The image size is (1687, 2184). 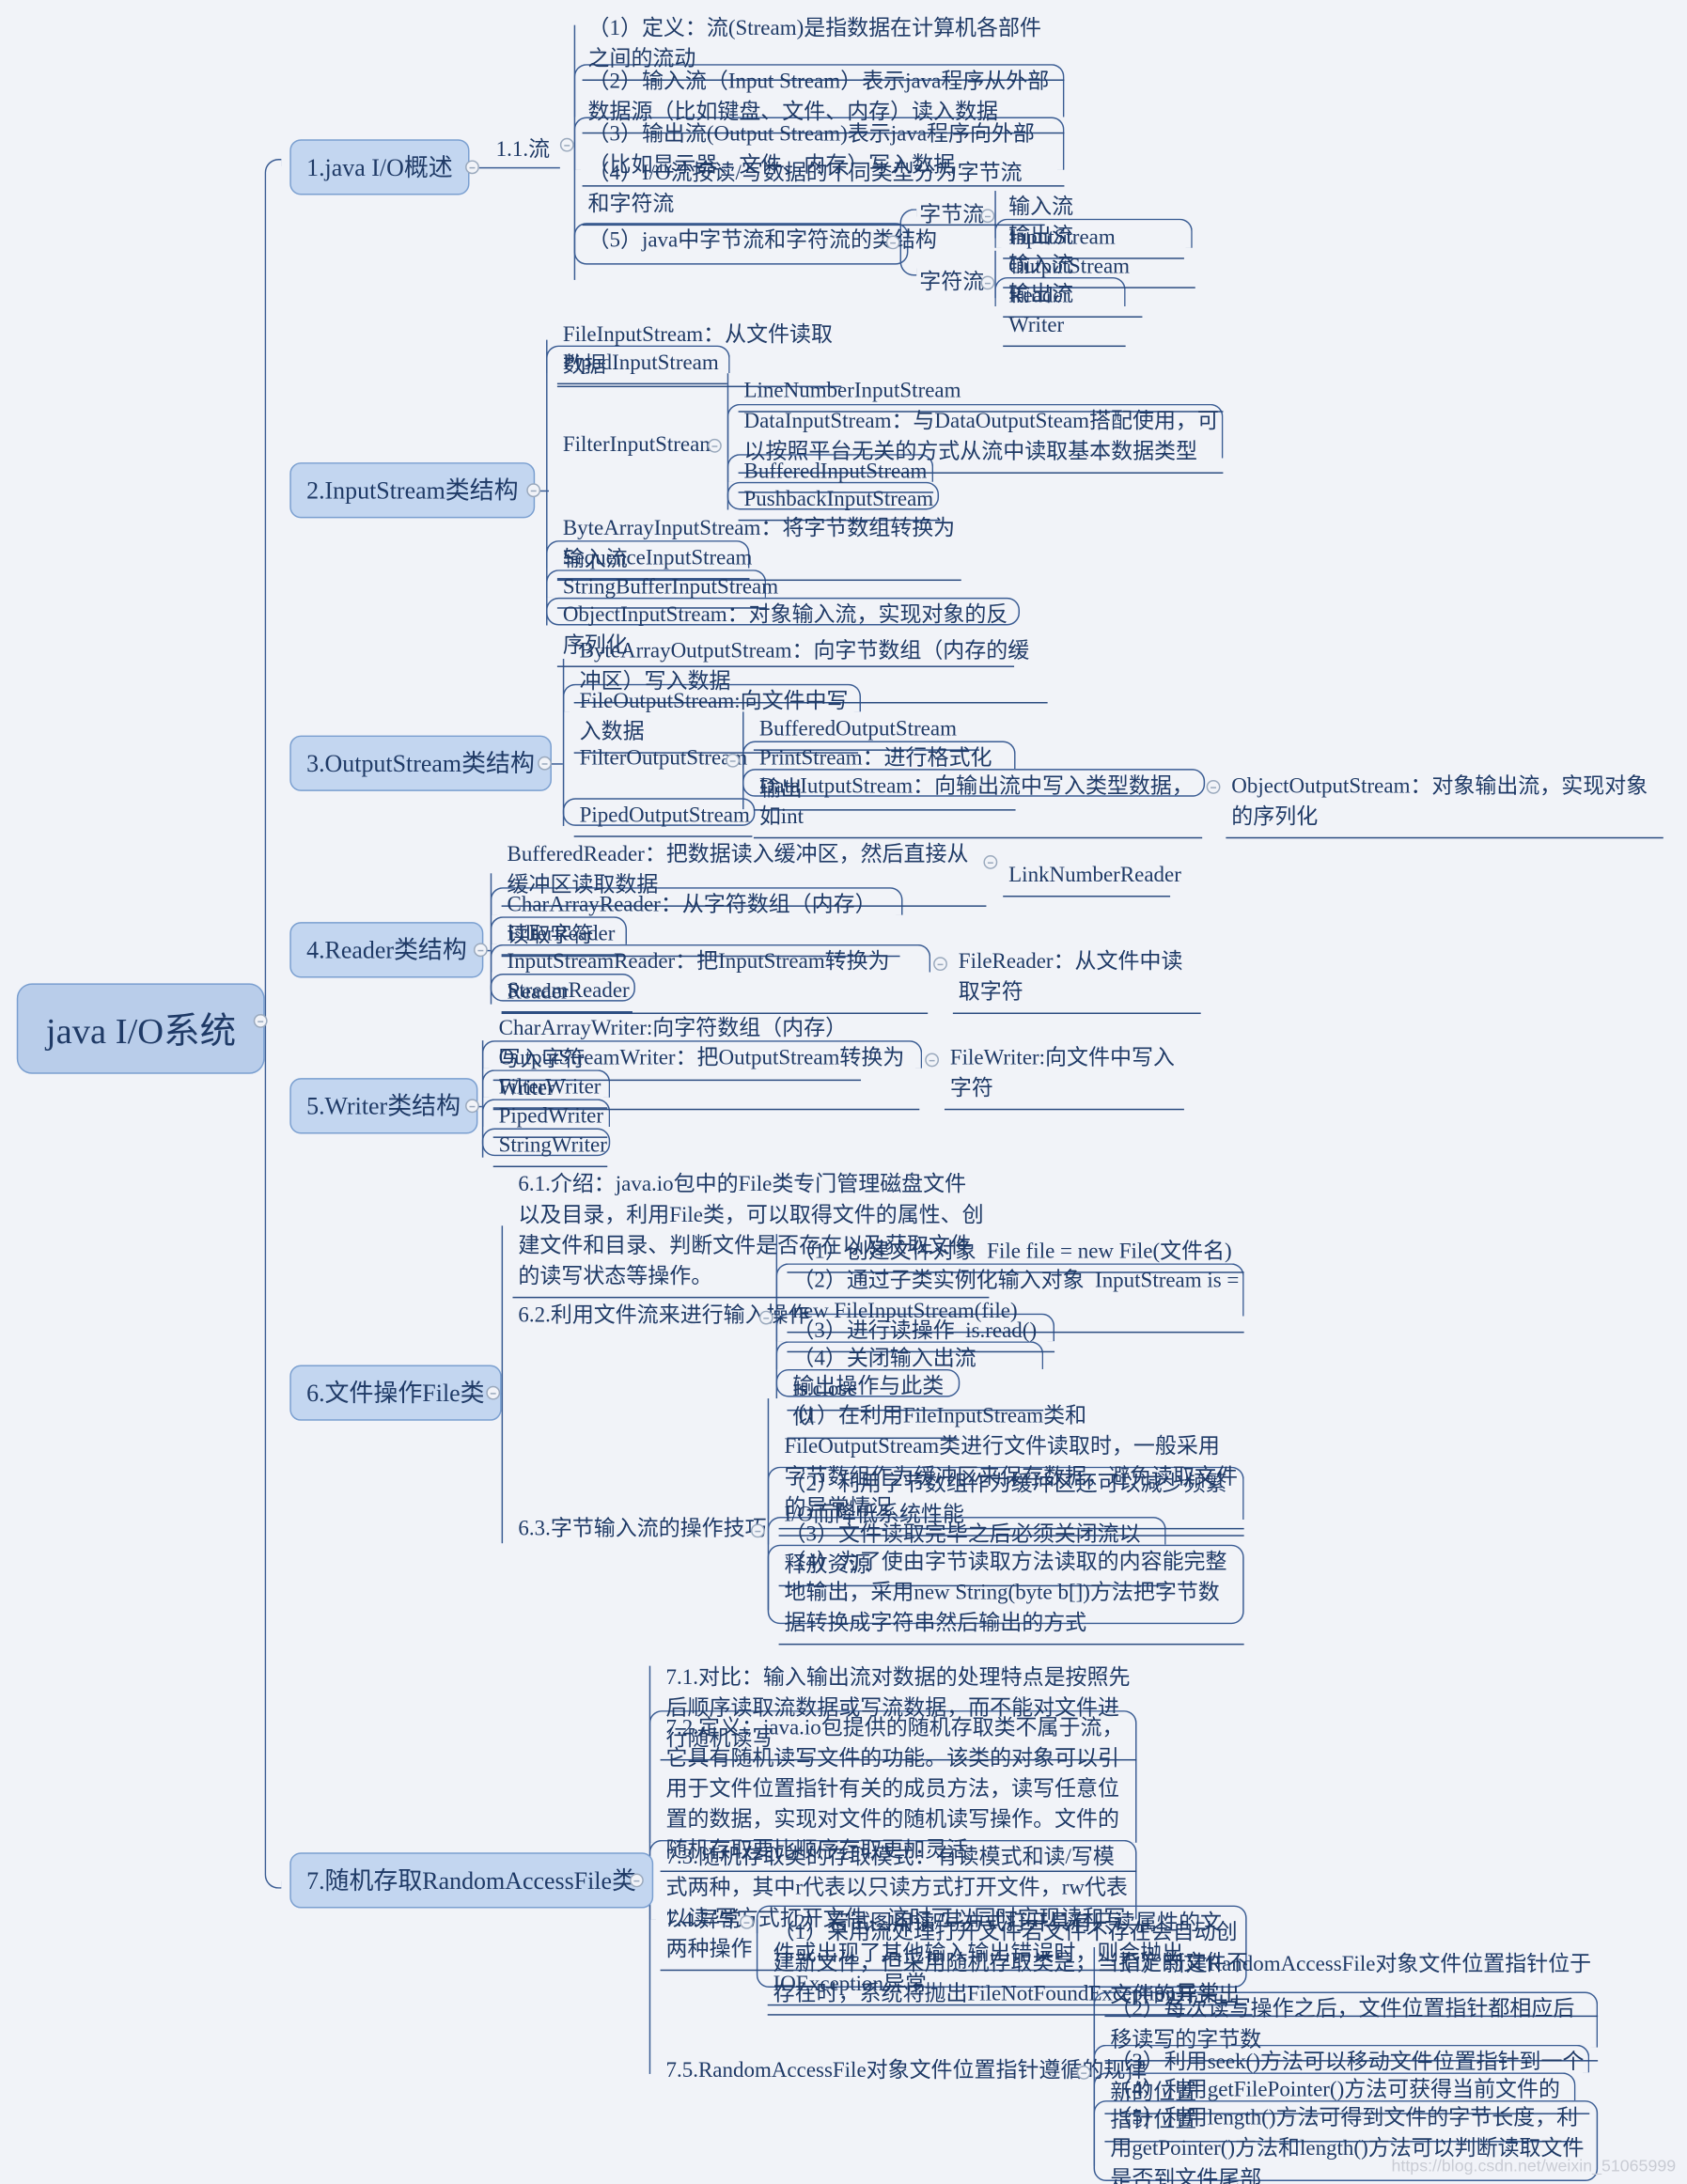 What do you see at coordinates (395, 1393) in the screenshot?
I see `branch-6-file-class: 6.文件操作File类` at bounding box center [395, 1393].